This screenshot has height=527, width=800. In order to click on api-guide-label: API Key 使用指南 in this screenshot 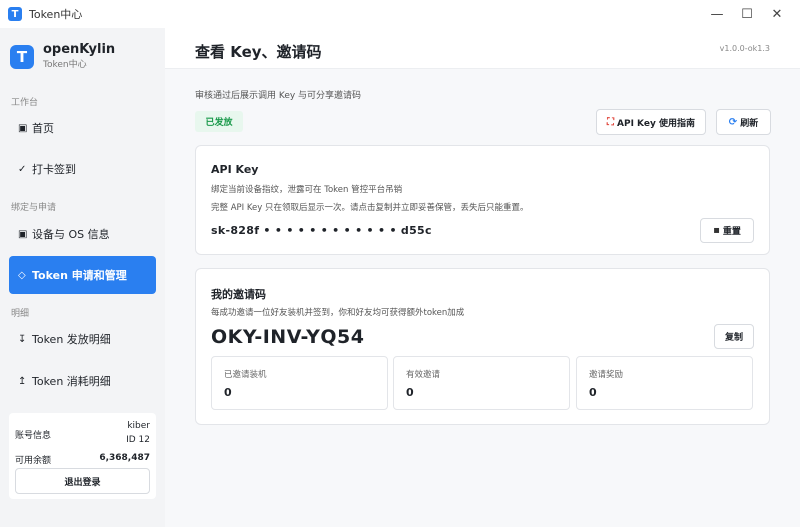, I will do `click(656, 123)`.